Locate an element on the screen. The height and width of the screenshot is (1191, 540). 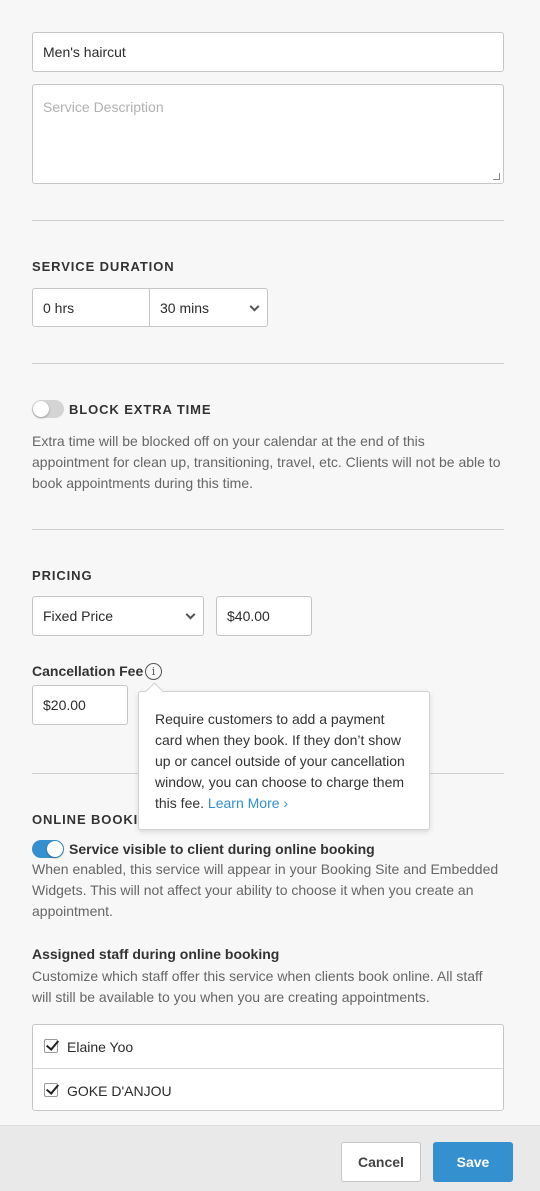
block-extra-time-toggle is located at coordinates (48, 409).